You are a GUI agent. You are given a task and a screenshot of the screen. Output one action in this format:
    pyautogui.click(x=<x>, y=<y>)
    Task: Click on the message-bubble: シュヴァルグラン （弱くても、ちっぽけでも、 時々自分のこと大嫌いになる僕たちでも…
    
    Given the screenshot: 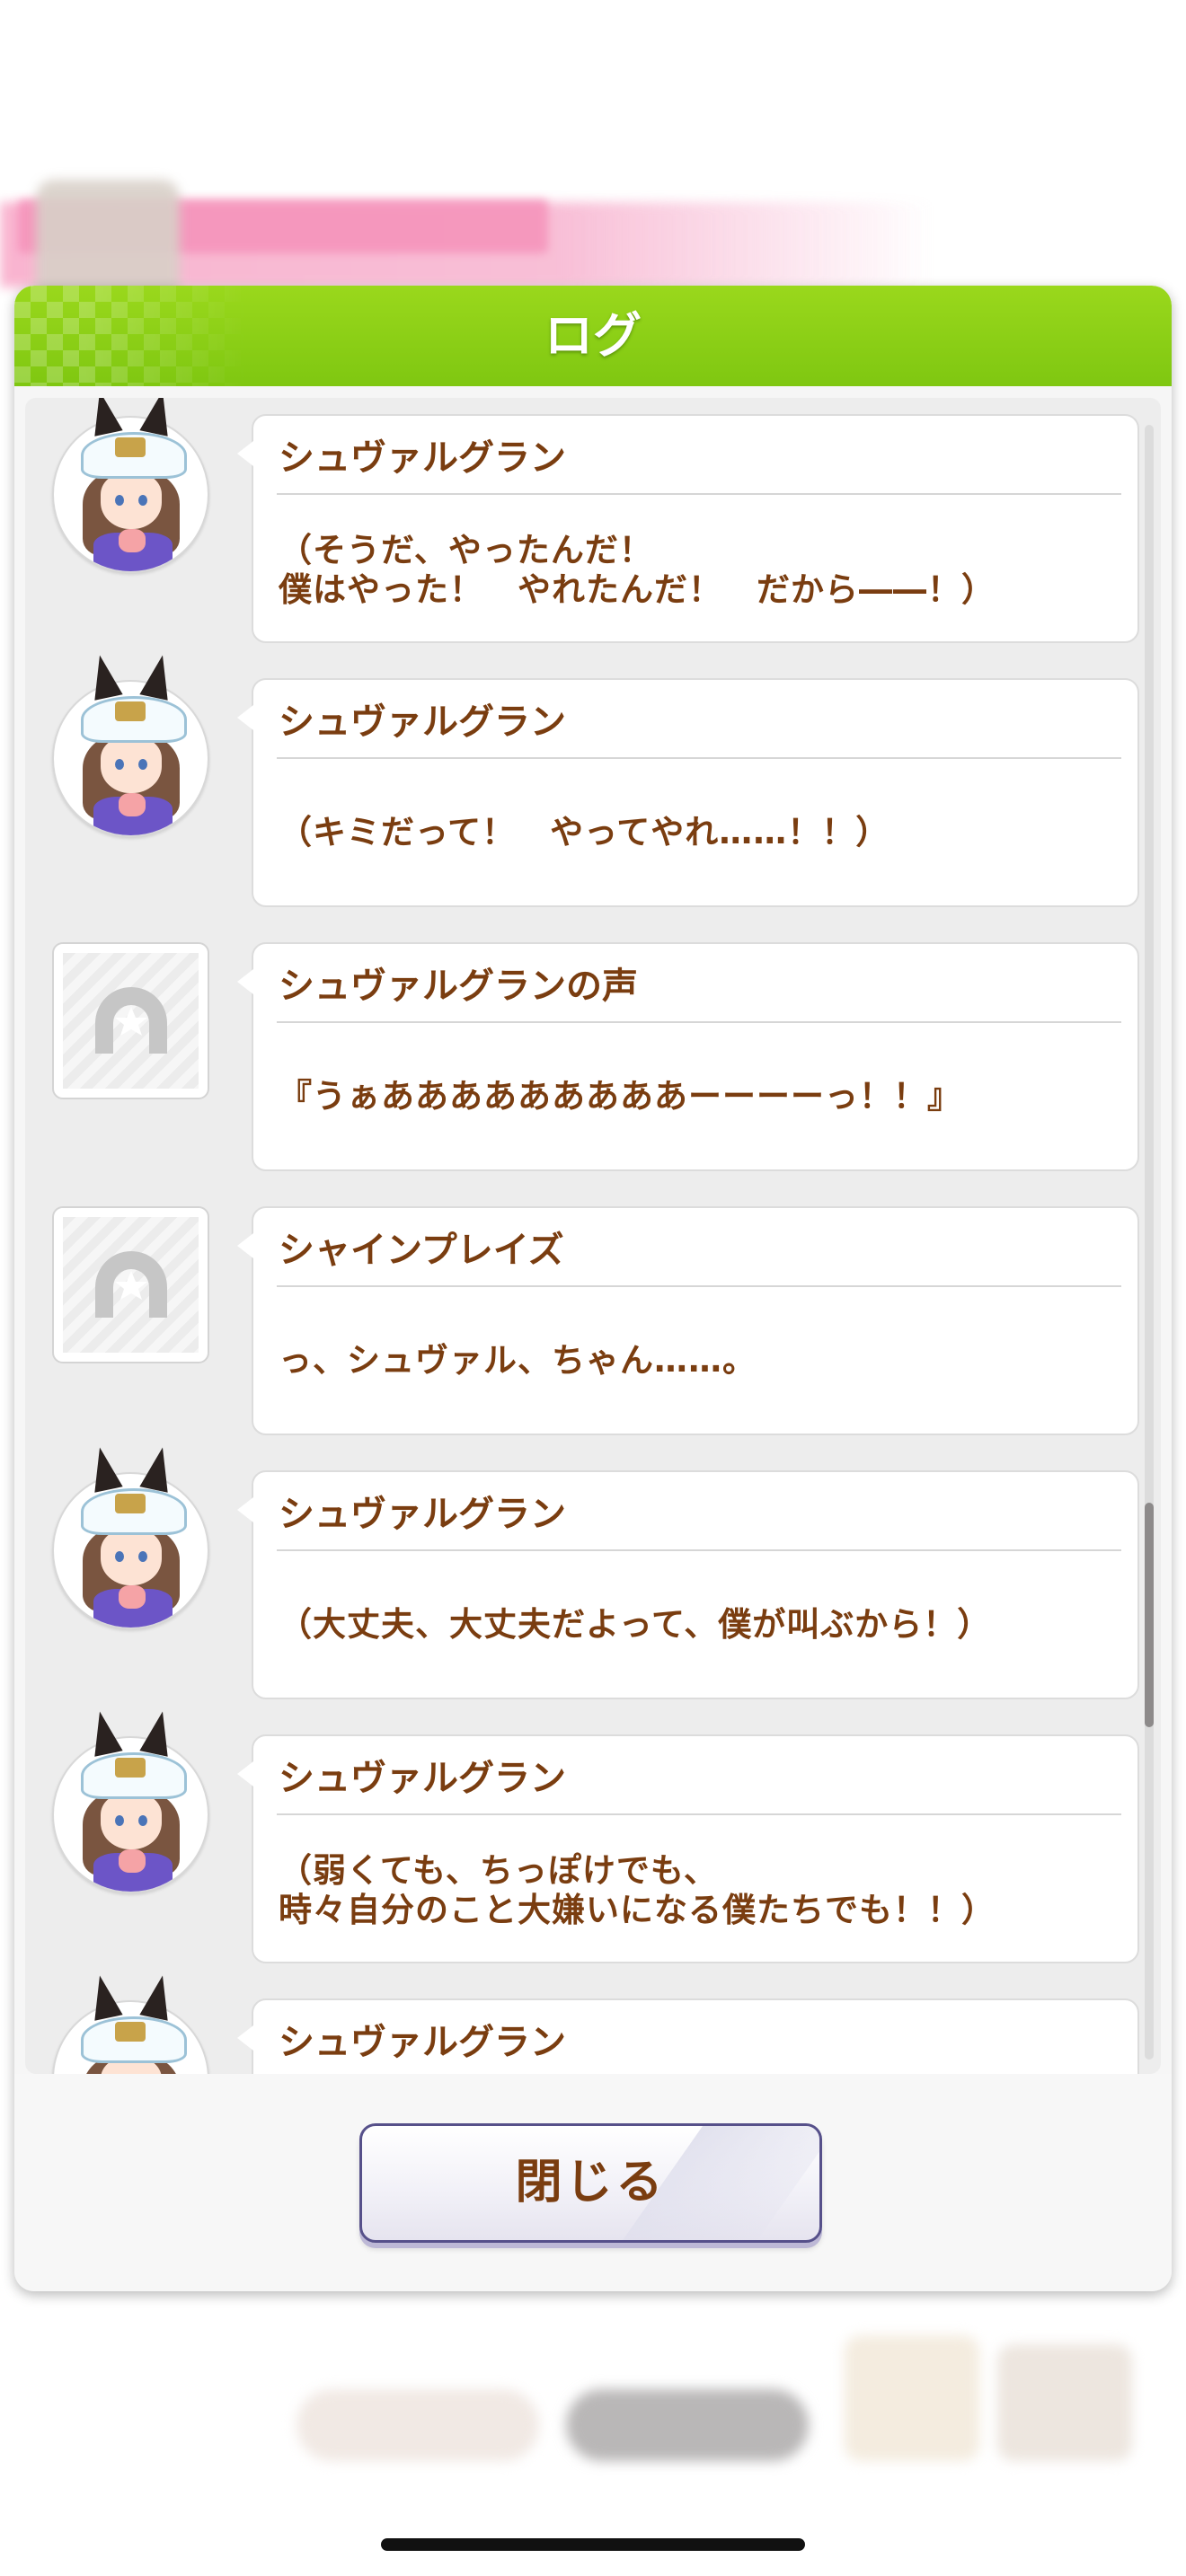 What is the action you would take?
    pyautogui.click(x=688, y=1848)
    